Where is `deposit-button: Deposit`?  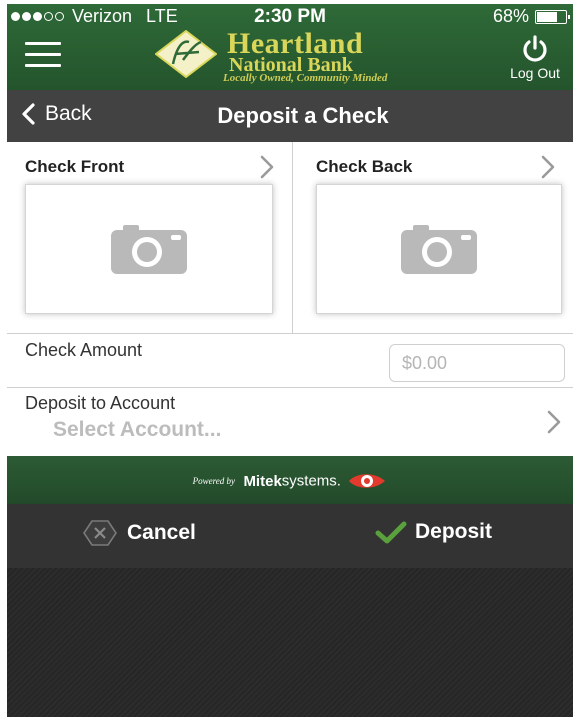 deposit-button: Deposit is located at coordinates (433, 532).